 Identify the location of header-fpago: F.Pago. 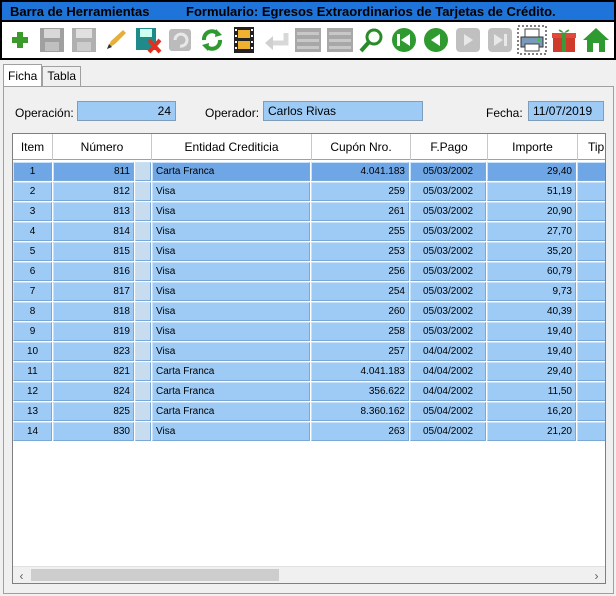
(449, 147).